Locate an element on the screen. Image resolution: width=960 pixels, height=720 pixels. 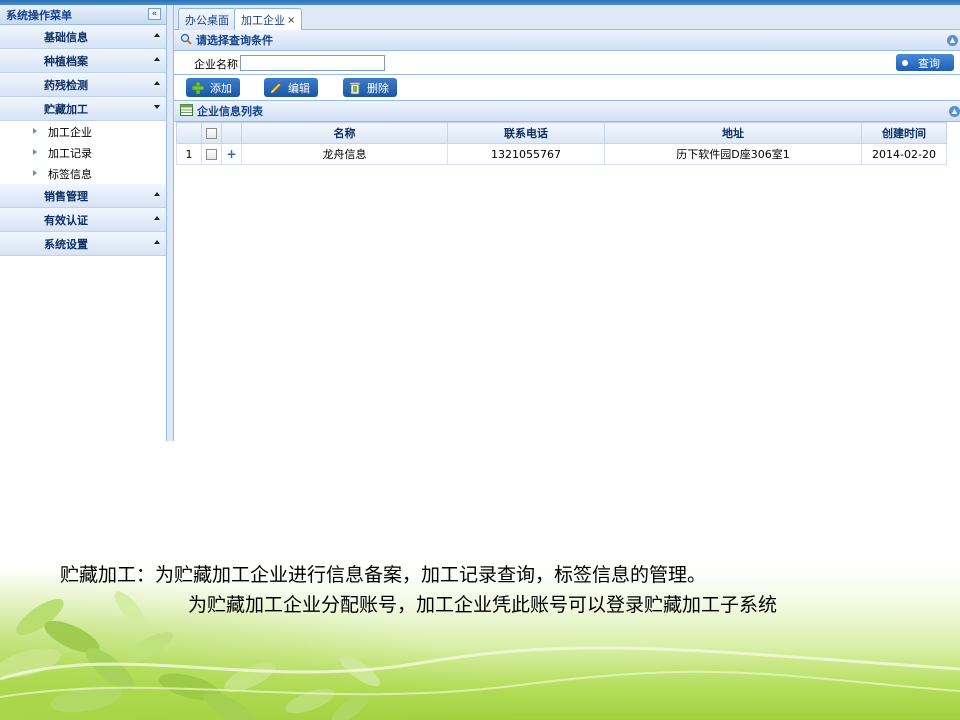
pencil-icon is located at coordinates (276, 88).